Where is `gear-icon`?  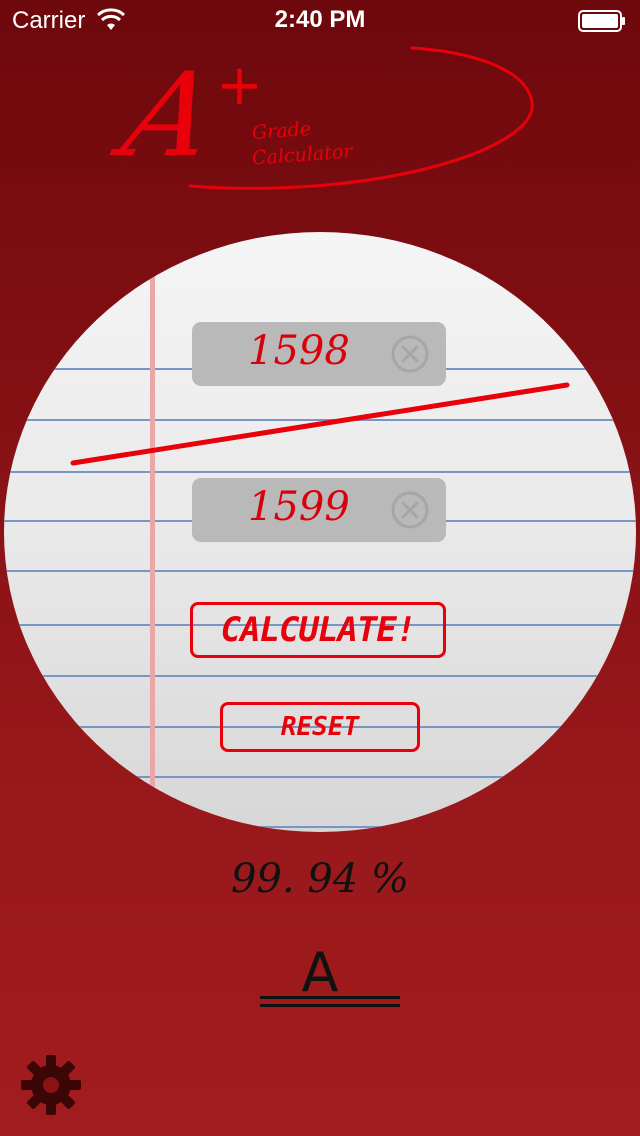
gear-icon is located at coordinates (51, 1085).